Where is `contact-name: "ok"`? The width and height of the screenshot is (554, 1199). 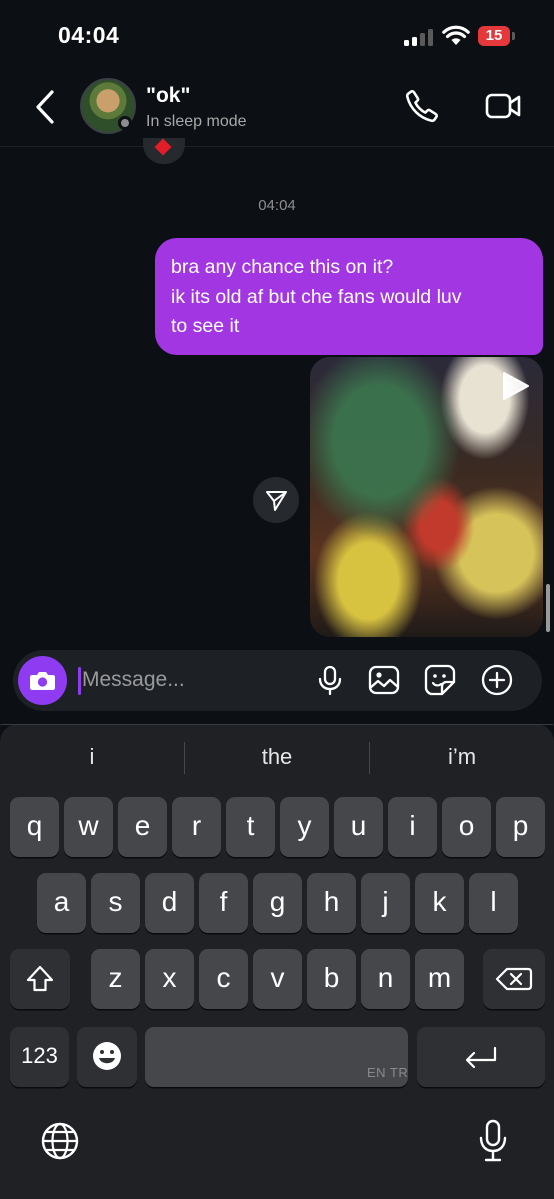 contact-name: "ok" is located at coordinates (168, 96).